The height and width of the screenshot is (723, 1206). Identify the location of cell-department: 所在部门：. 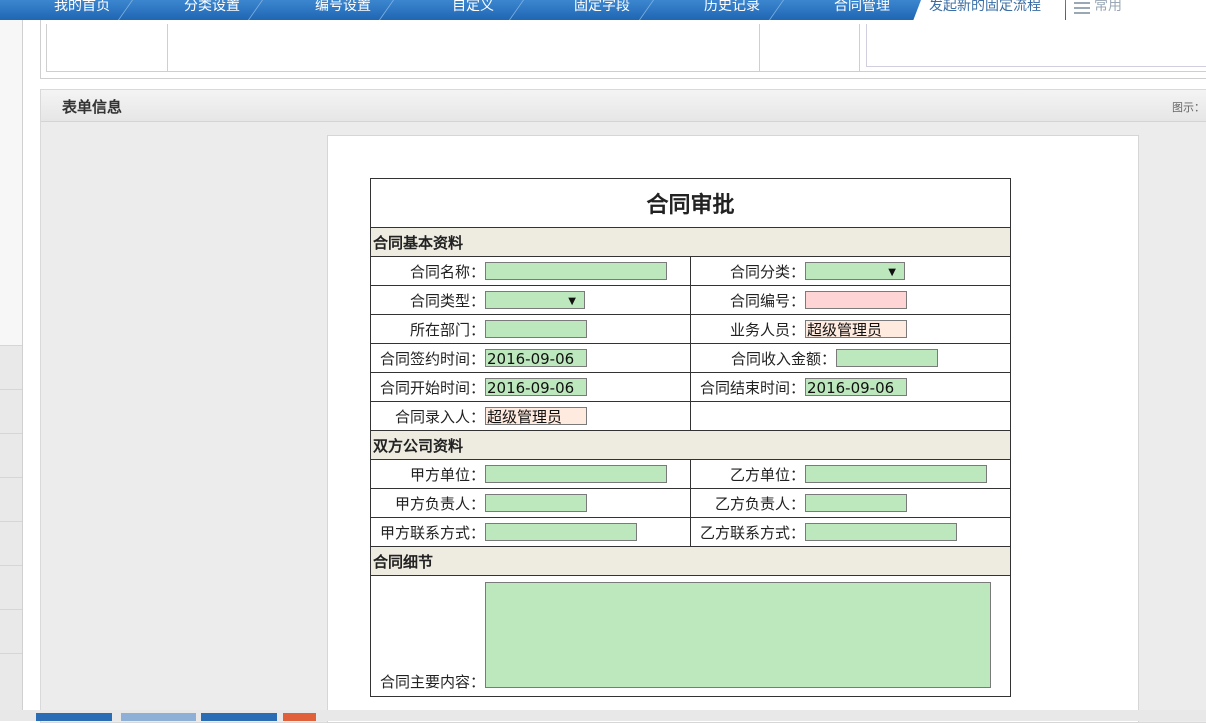
(530, 329).